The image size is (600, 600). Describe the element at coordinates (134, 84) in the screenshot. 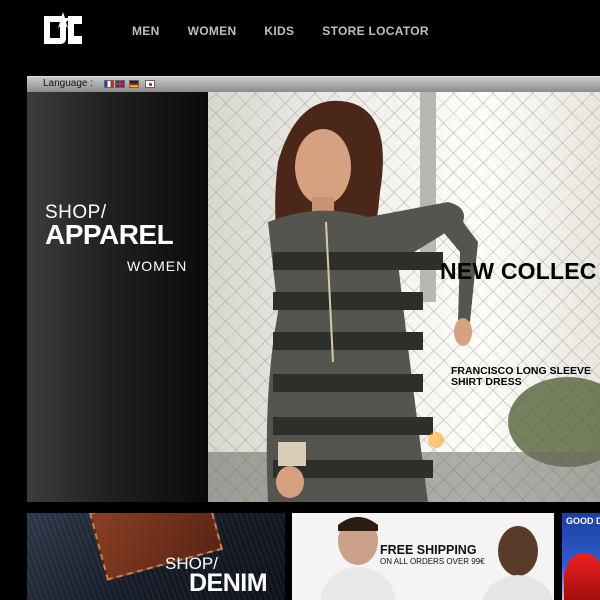

I see `germany-flag-icon` at that location.